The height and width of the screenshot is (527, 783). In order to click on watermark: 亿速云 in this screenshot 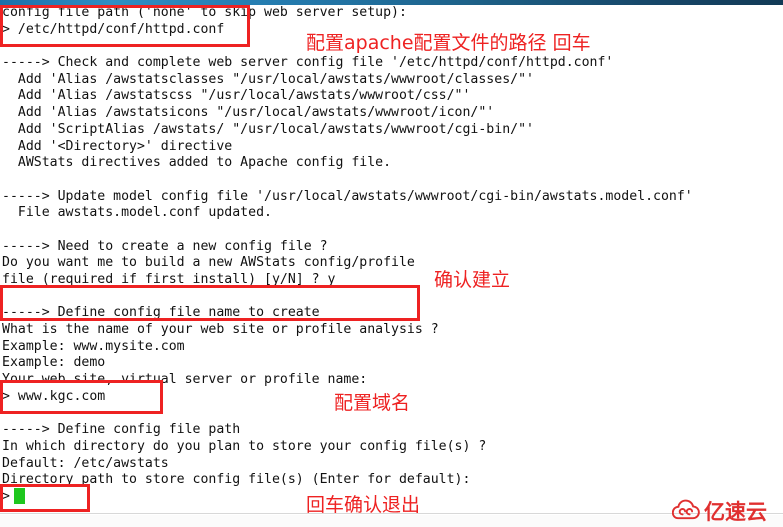, I will do `click(719, 511)`.